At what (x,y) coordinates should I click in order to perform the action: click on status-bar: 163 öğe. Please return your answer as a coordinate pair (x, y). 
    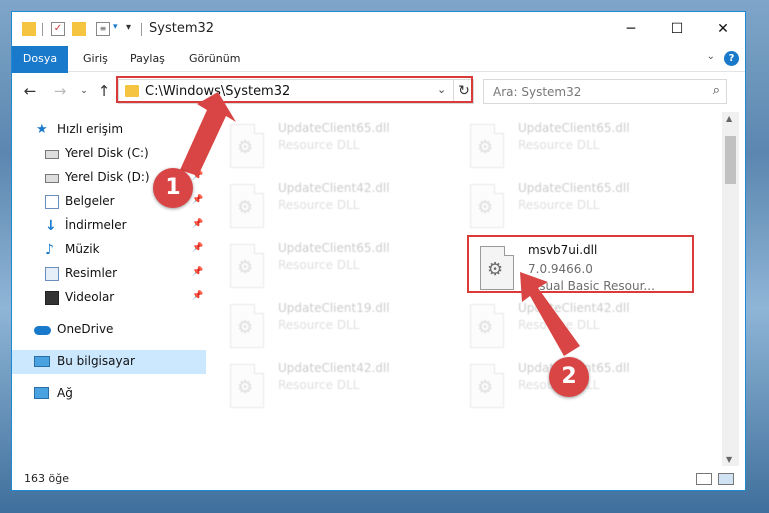
    Looking at the image, I should click on (378, 479).